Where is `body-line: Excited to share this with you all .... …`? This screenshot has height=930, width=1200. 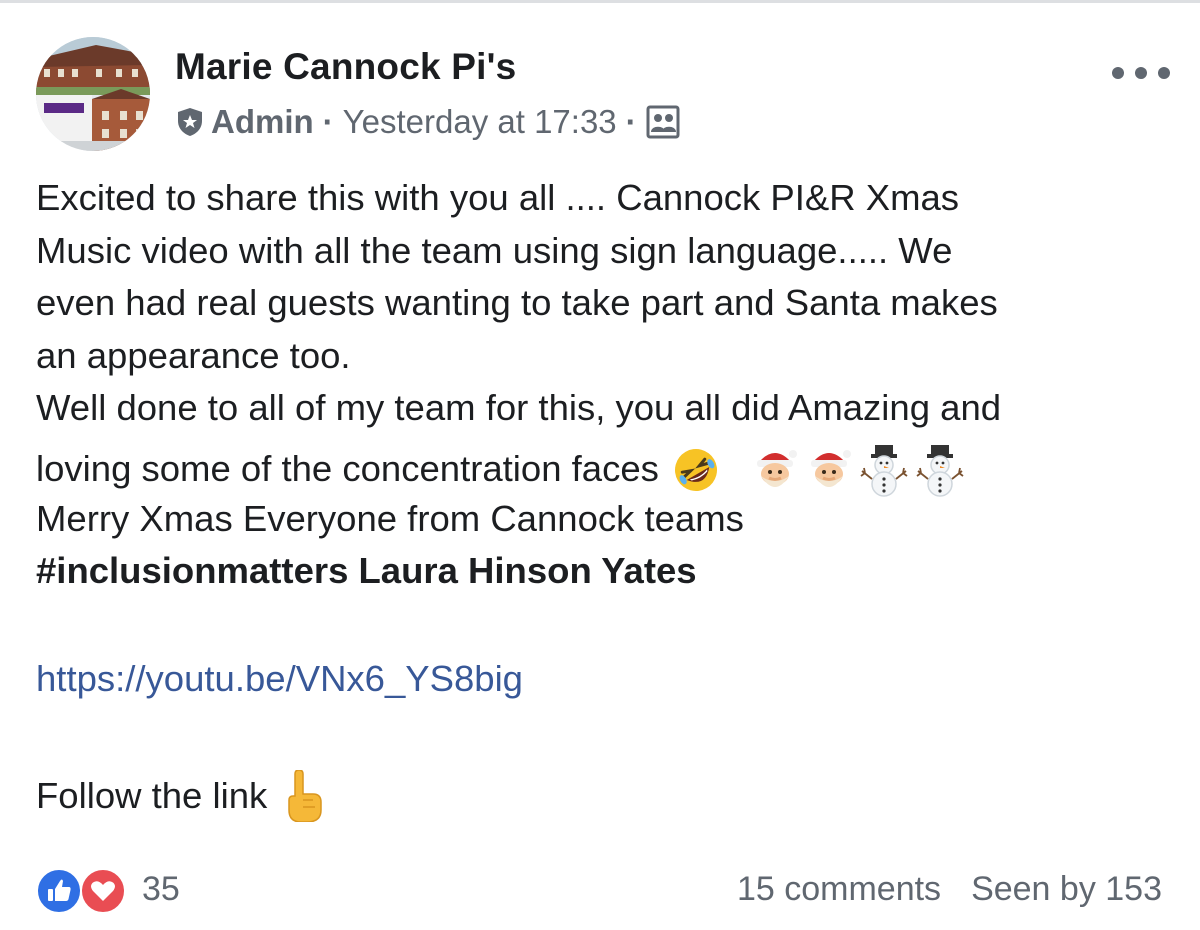 body-line: Excited to share this with you all .... … is located at coordinates (498, 197).